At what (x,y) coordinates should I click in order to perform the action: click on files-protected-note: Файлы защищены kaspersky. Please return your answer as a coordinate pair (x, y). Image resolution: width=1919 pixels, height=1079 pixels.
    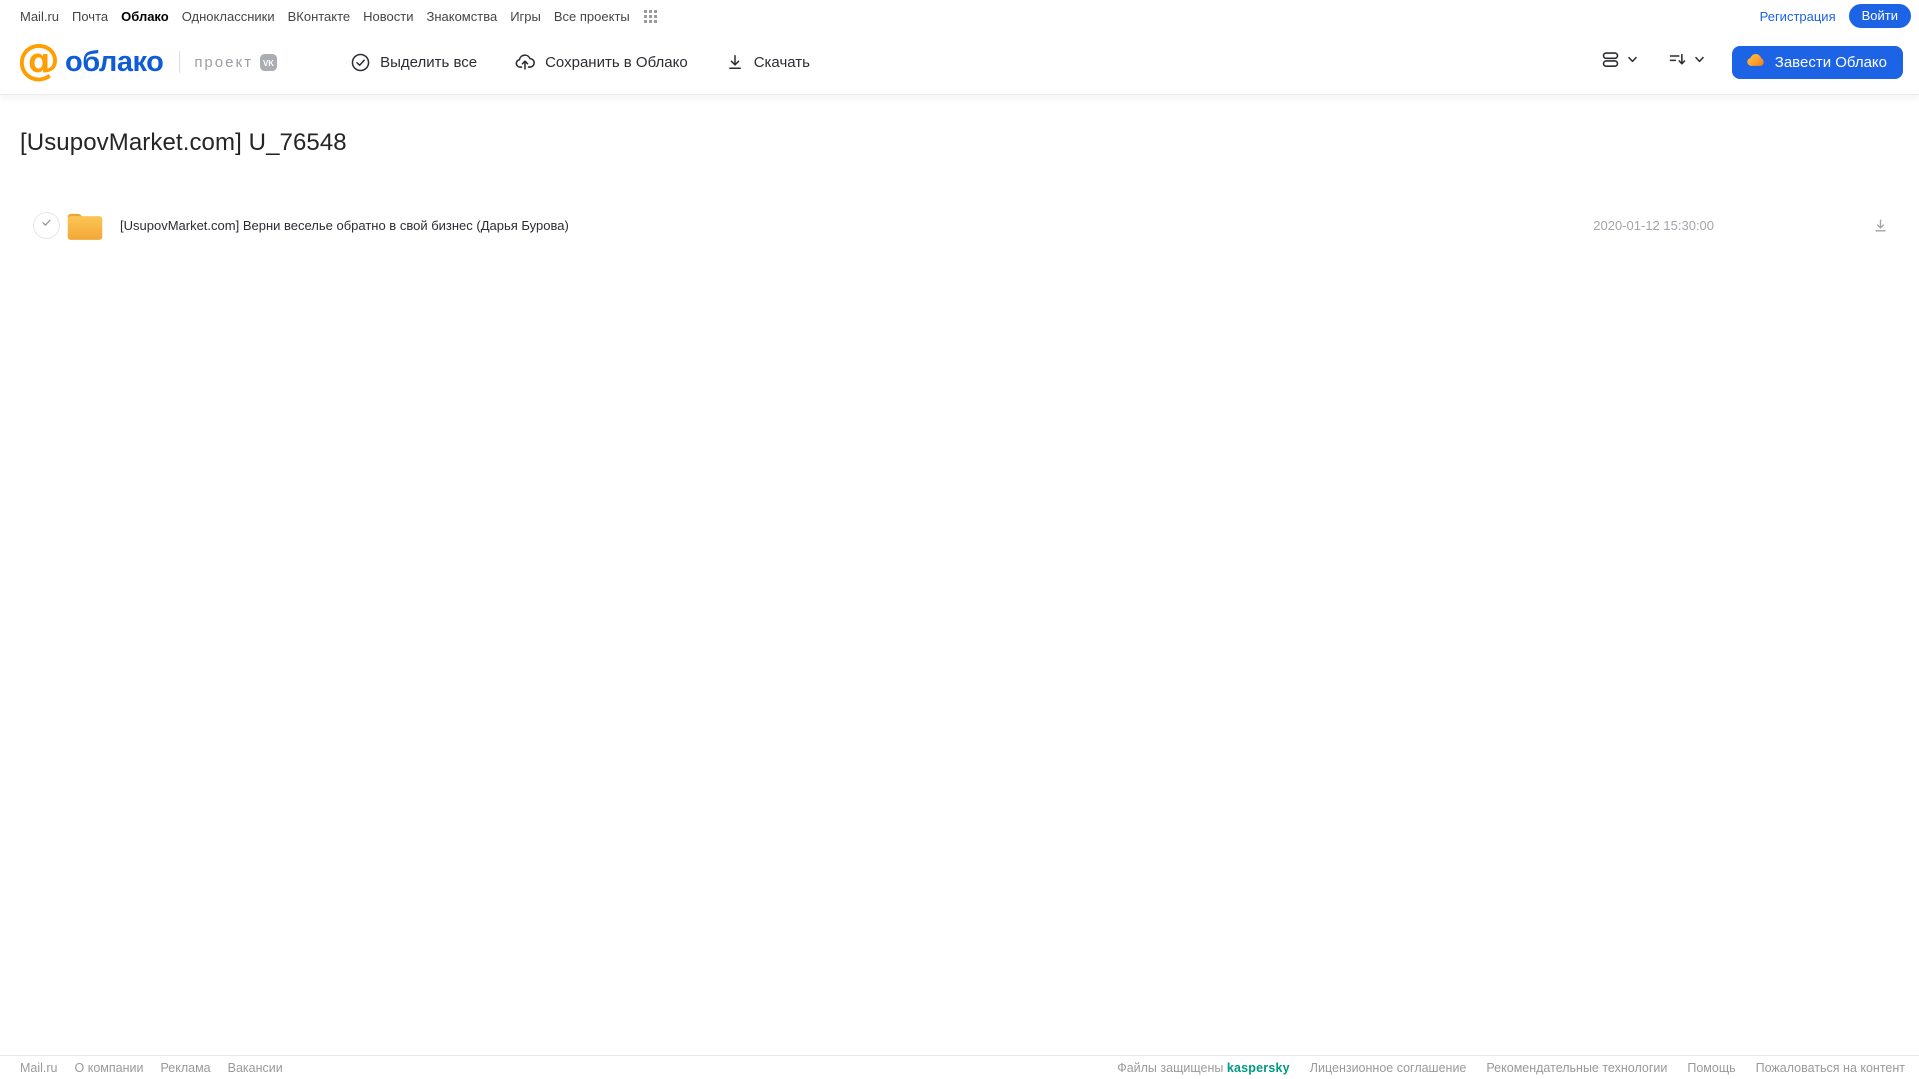
    Looking at the image, I should click on (1203, 1068).